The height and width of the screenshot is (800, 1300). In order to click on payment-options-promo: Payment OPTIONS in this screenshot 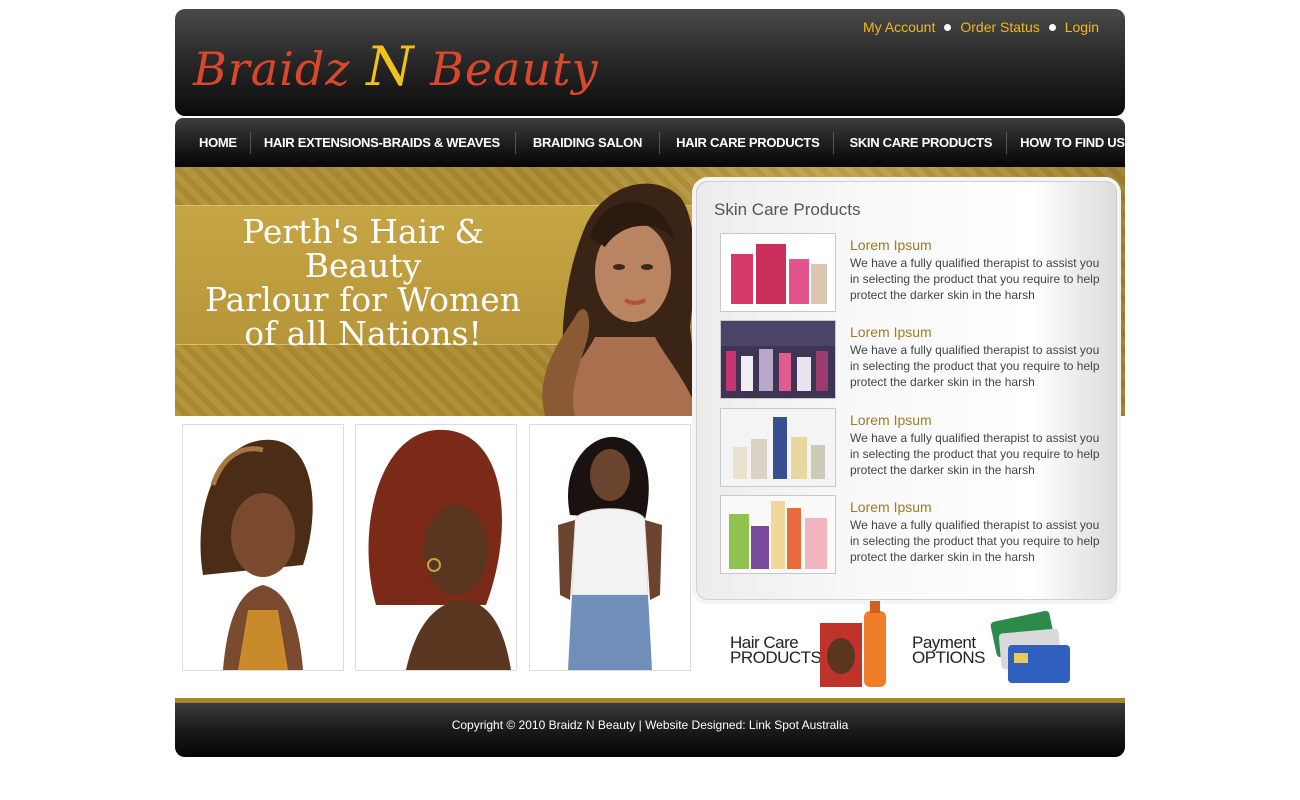, I will do `click(997, 648)`.